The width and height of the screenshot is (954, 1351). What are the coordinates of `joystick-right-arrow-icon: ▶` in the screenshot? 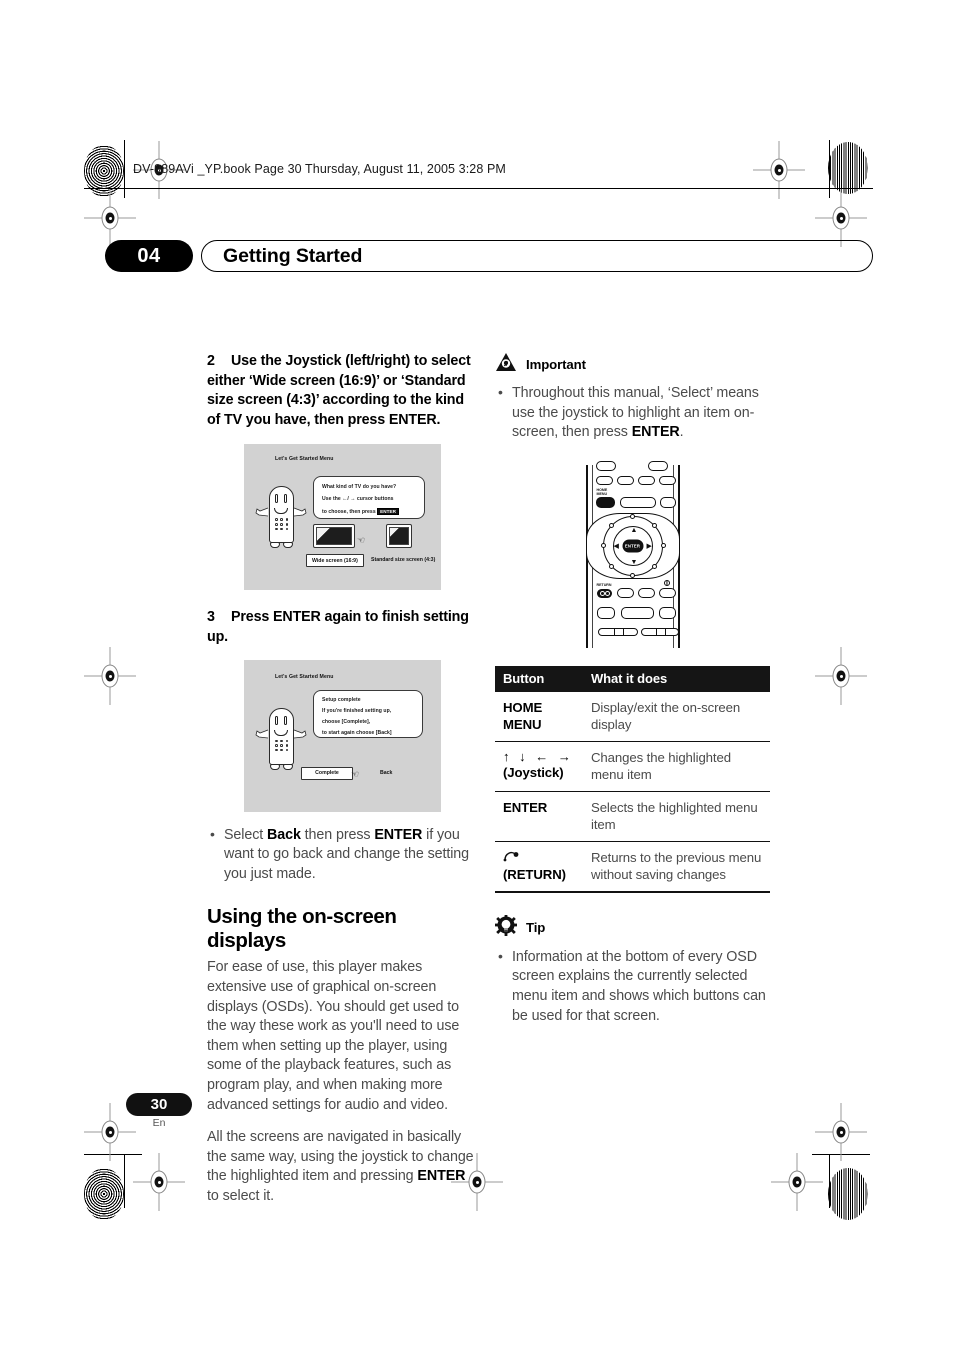 It's located at (649, 546).